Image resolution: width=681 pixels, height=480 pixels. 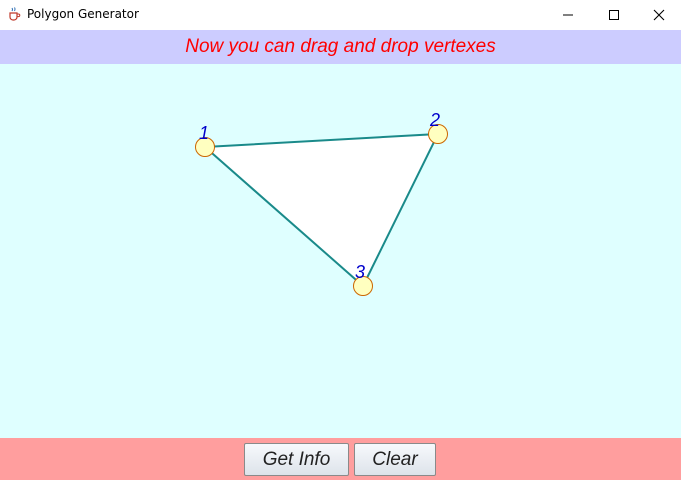 I want to click on maximize-button, so click(x=614, y=15).